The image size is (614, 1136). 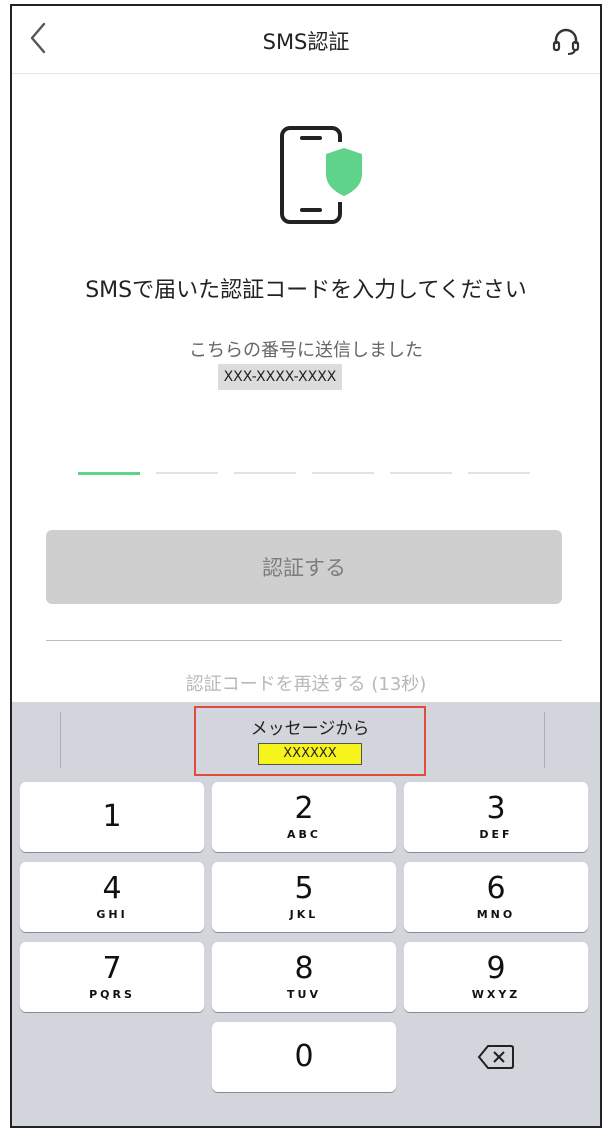 What do you see at coordinates (496, 994) in the screenshot?
I see `key-letters: WXYZ` at bounding box center [496, 994].